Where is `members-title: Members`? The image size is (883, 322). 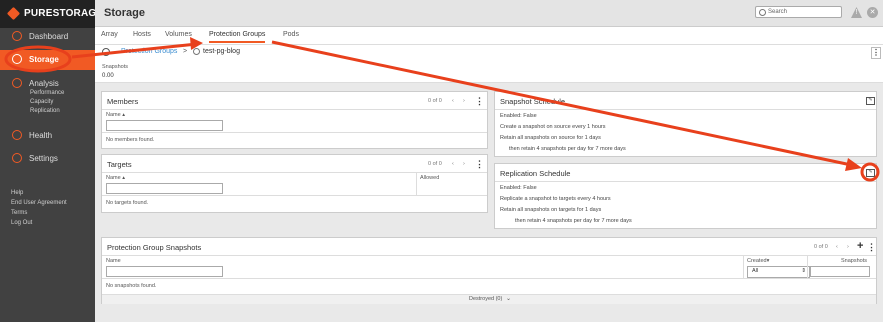
members-title: Members is located at coordinates (123, 101).